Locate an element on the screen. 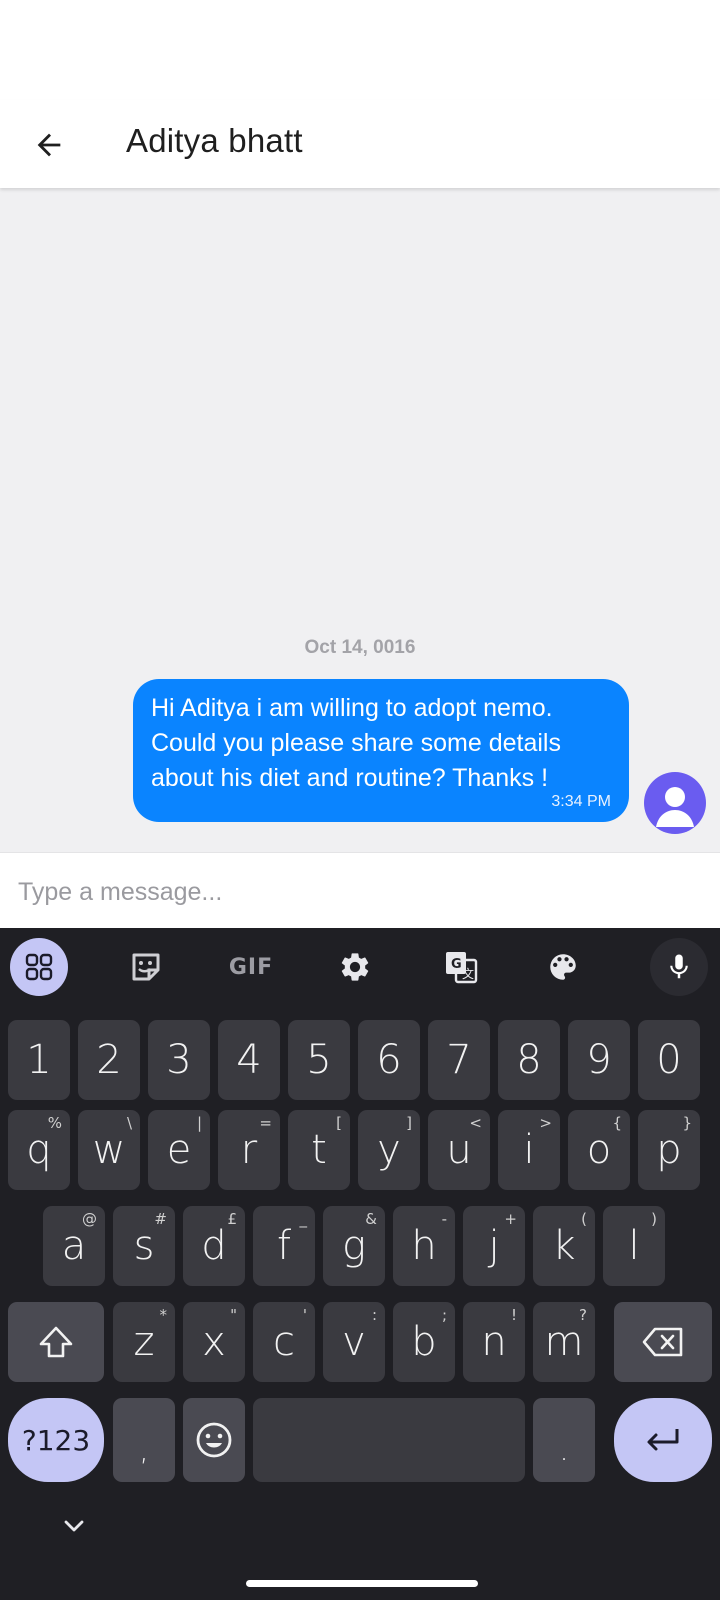  key-label: k is located at coordinates (564, 1246).